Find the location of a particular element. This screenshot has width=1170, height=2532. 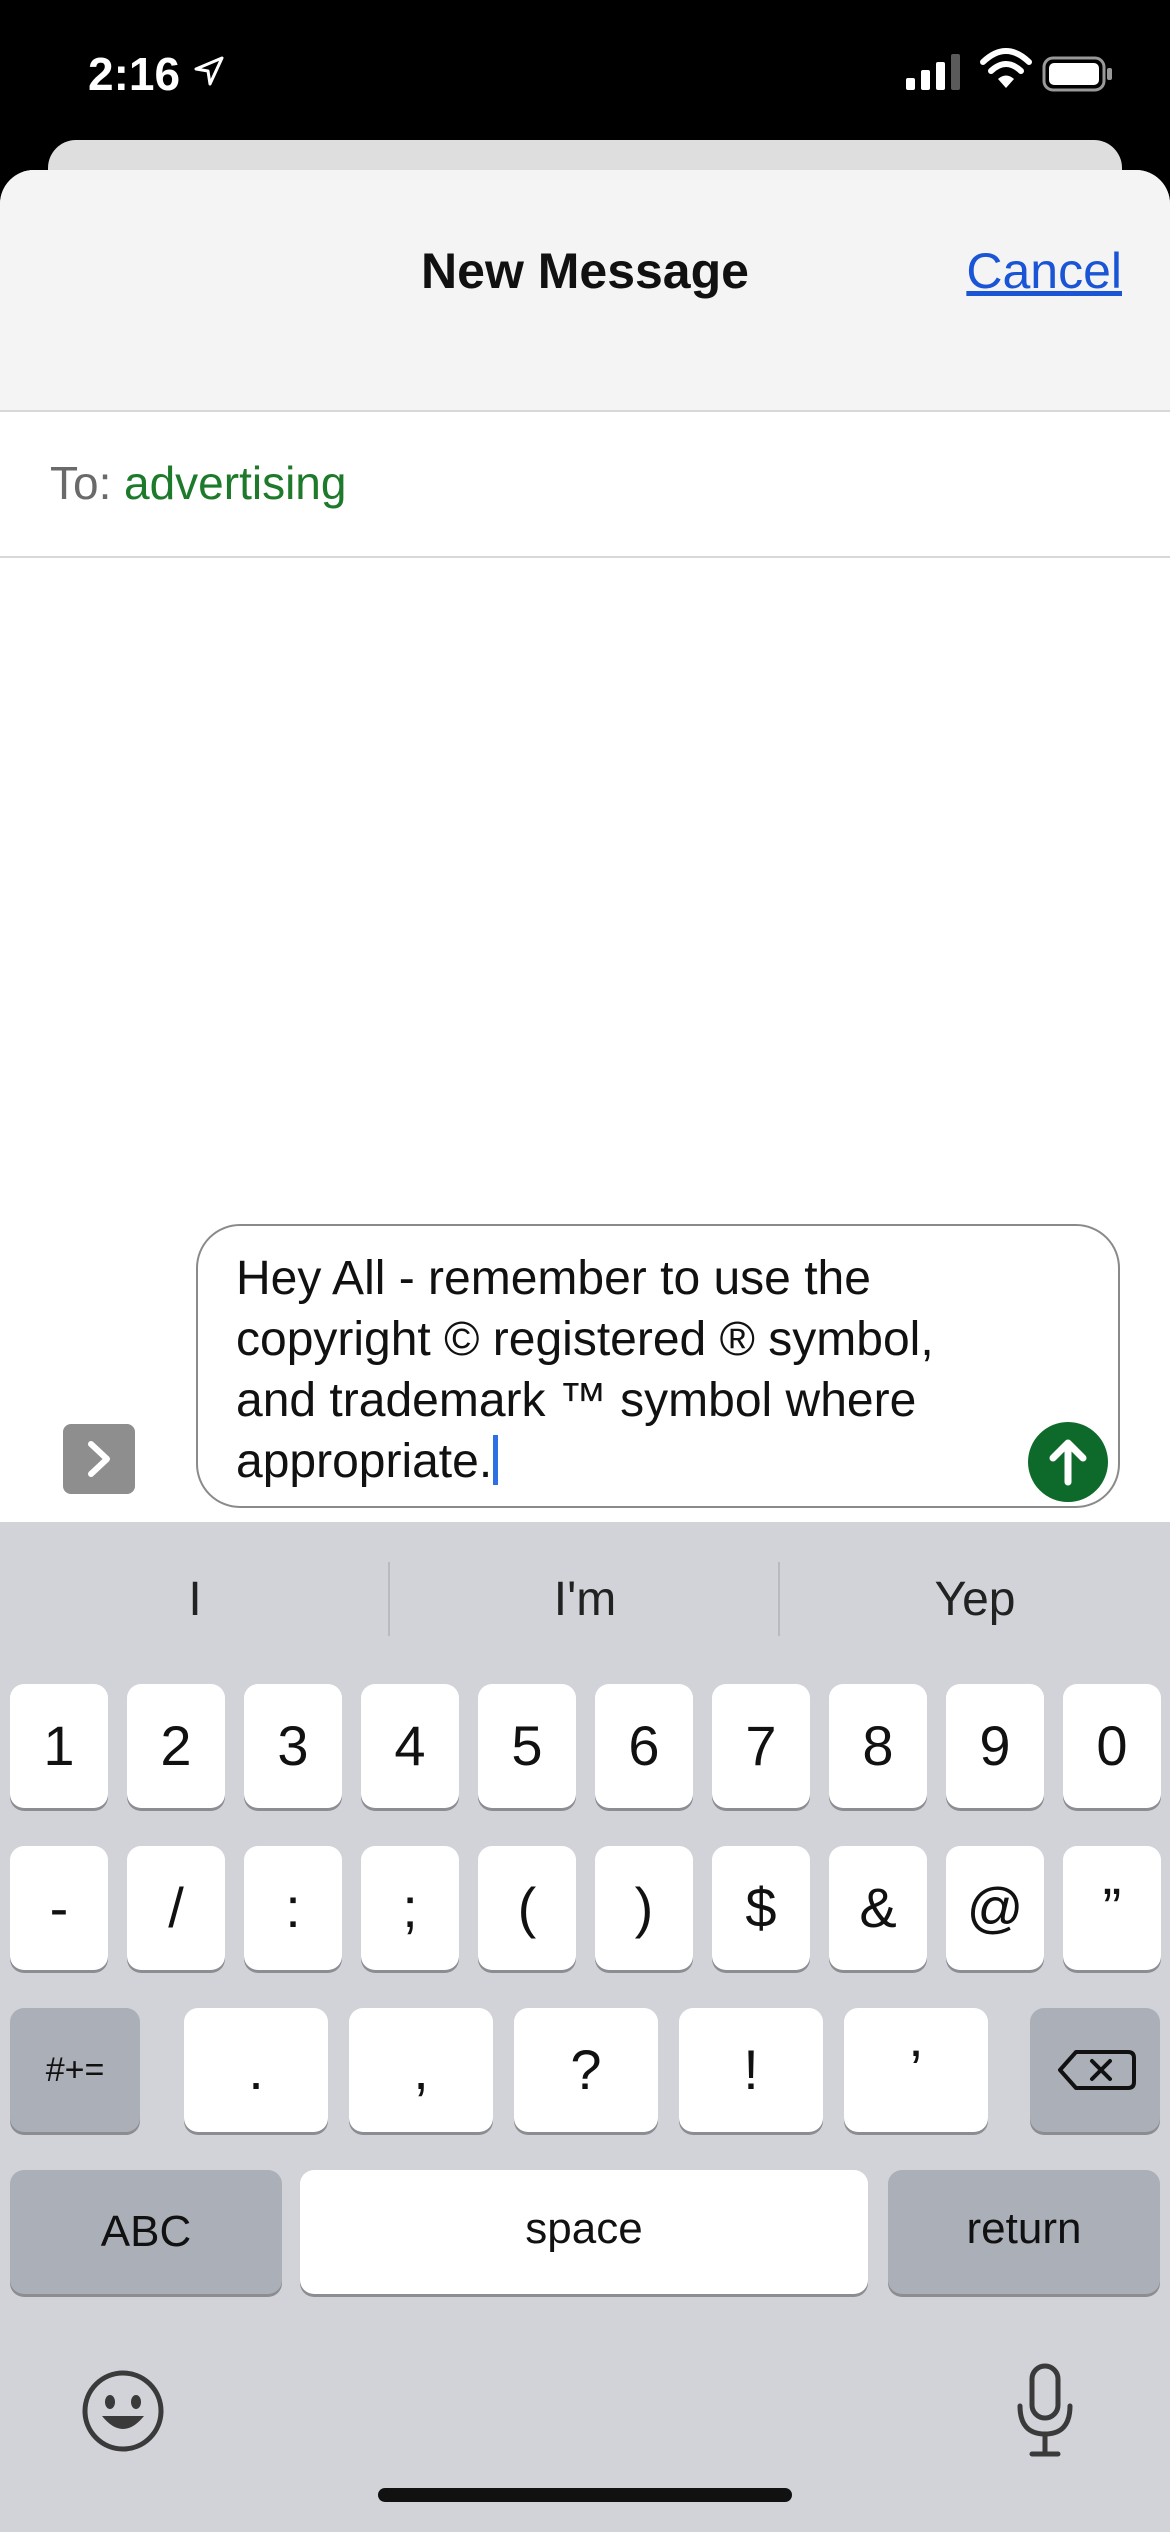

emoji-button is located at coordinates (123, 2413).